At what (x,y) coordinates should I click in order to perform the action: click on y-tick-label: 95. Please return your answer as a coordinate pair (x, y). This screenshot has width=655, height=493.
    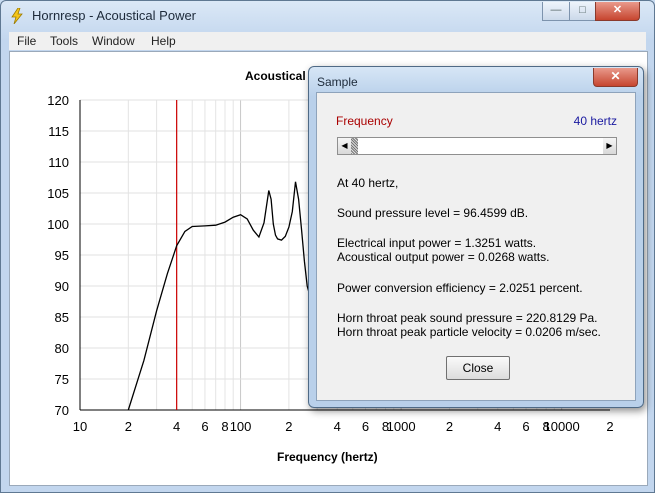
    Looking at the image, I should click on (62, 255).